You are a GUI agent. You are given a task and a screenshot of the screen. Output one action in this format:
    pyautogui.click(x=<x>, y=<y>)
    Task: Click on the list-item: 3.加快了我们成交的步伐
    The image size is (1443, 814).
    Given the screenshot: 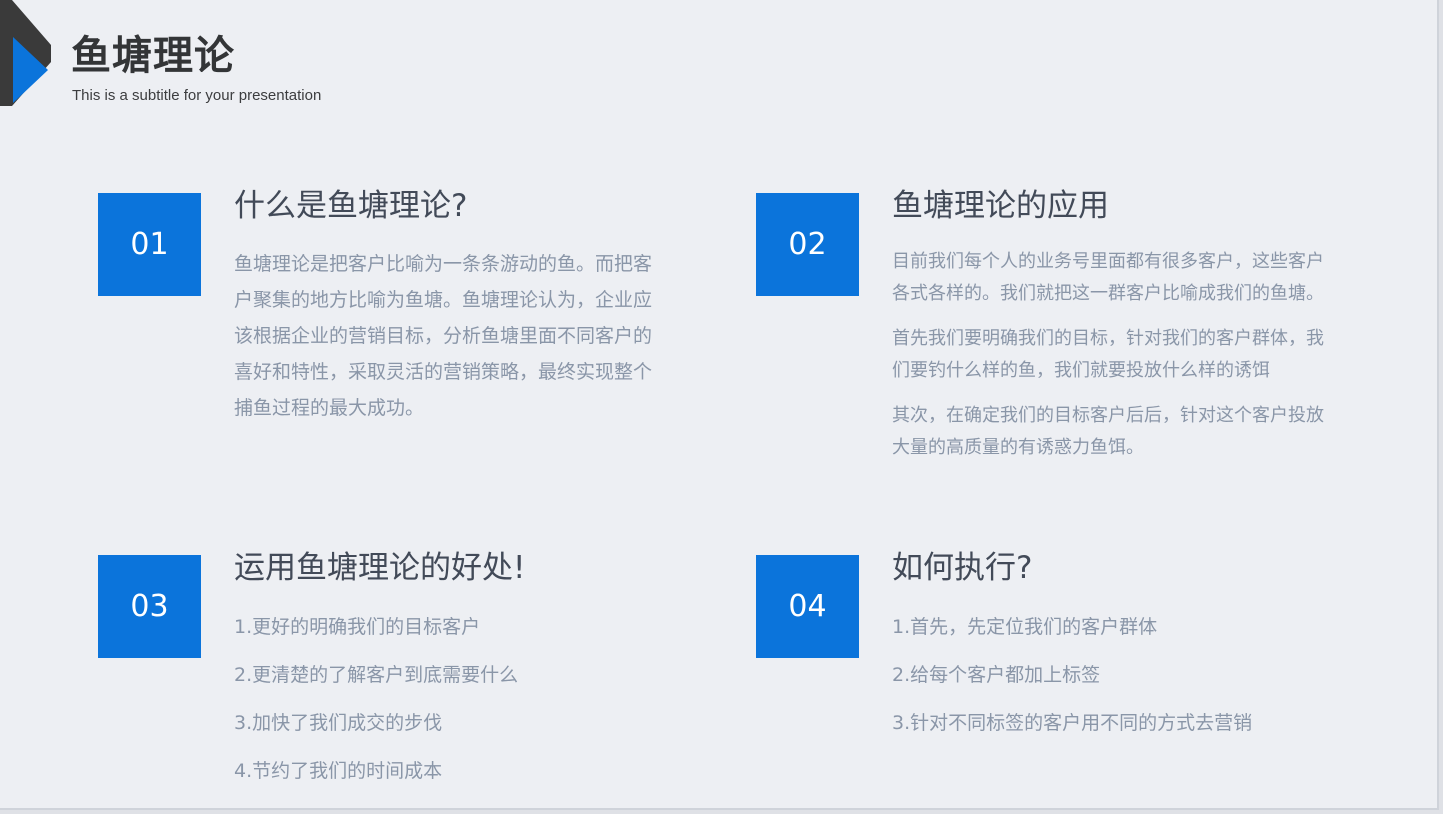 What is the action you would take?
    pyautogui.click(x=338, y=723)
    